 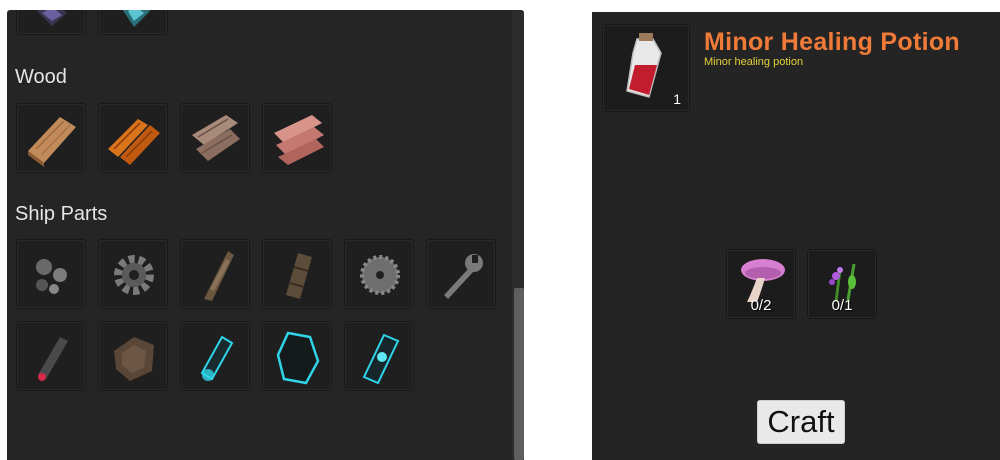 I want to click on inventory-slot-barrel, so click(x=297, y=274).